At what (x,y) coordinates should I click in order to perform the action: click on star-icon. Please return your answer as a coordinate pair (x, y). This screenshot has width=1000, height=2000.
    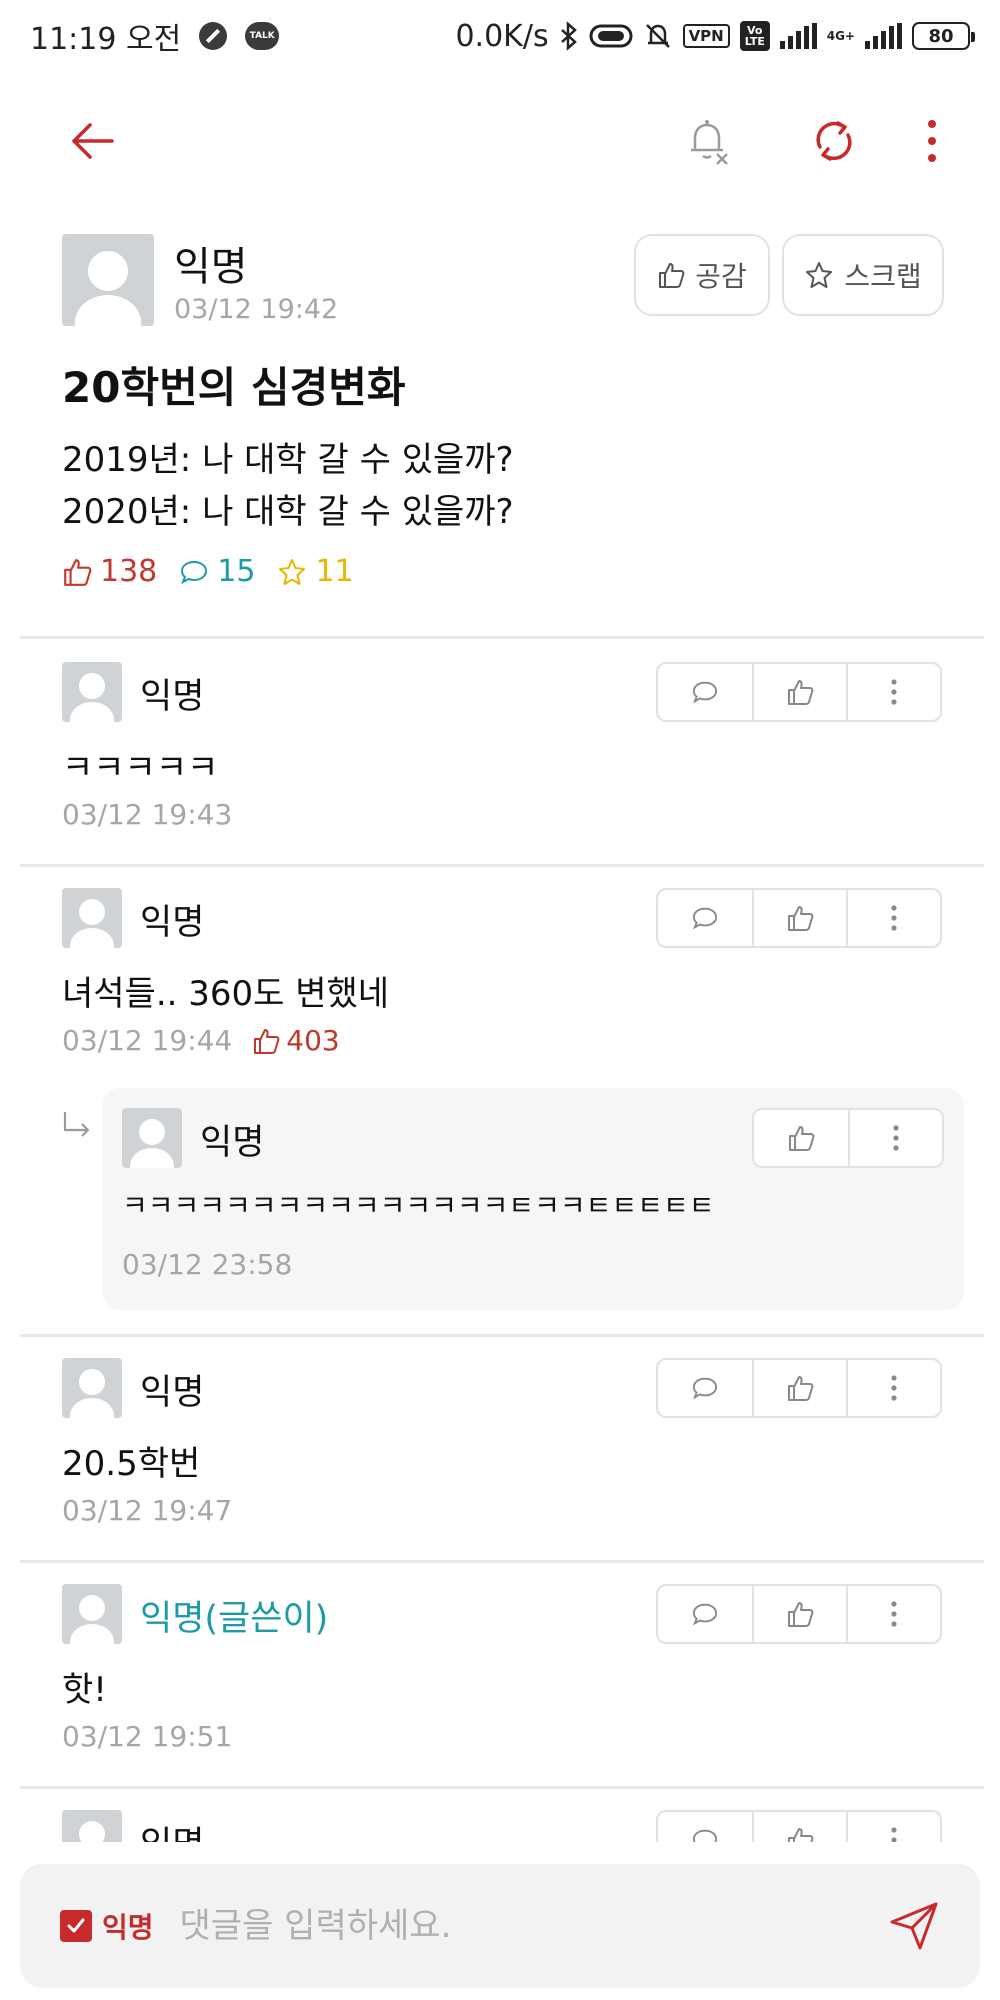
    Looking at the image, I should click on (819, 275).